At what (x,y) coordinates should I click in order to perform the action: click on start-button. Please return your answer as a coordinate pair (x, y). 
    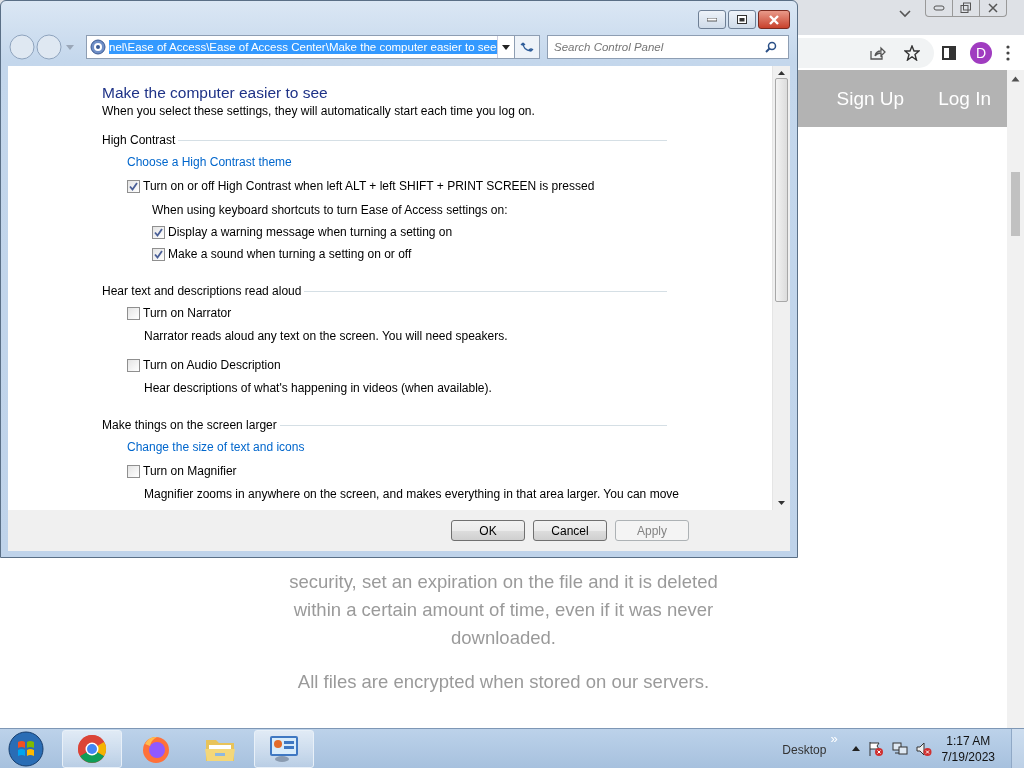
    Looking at the image, I should click on (26, 748).